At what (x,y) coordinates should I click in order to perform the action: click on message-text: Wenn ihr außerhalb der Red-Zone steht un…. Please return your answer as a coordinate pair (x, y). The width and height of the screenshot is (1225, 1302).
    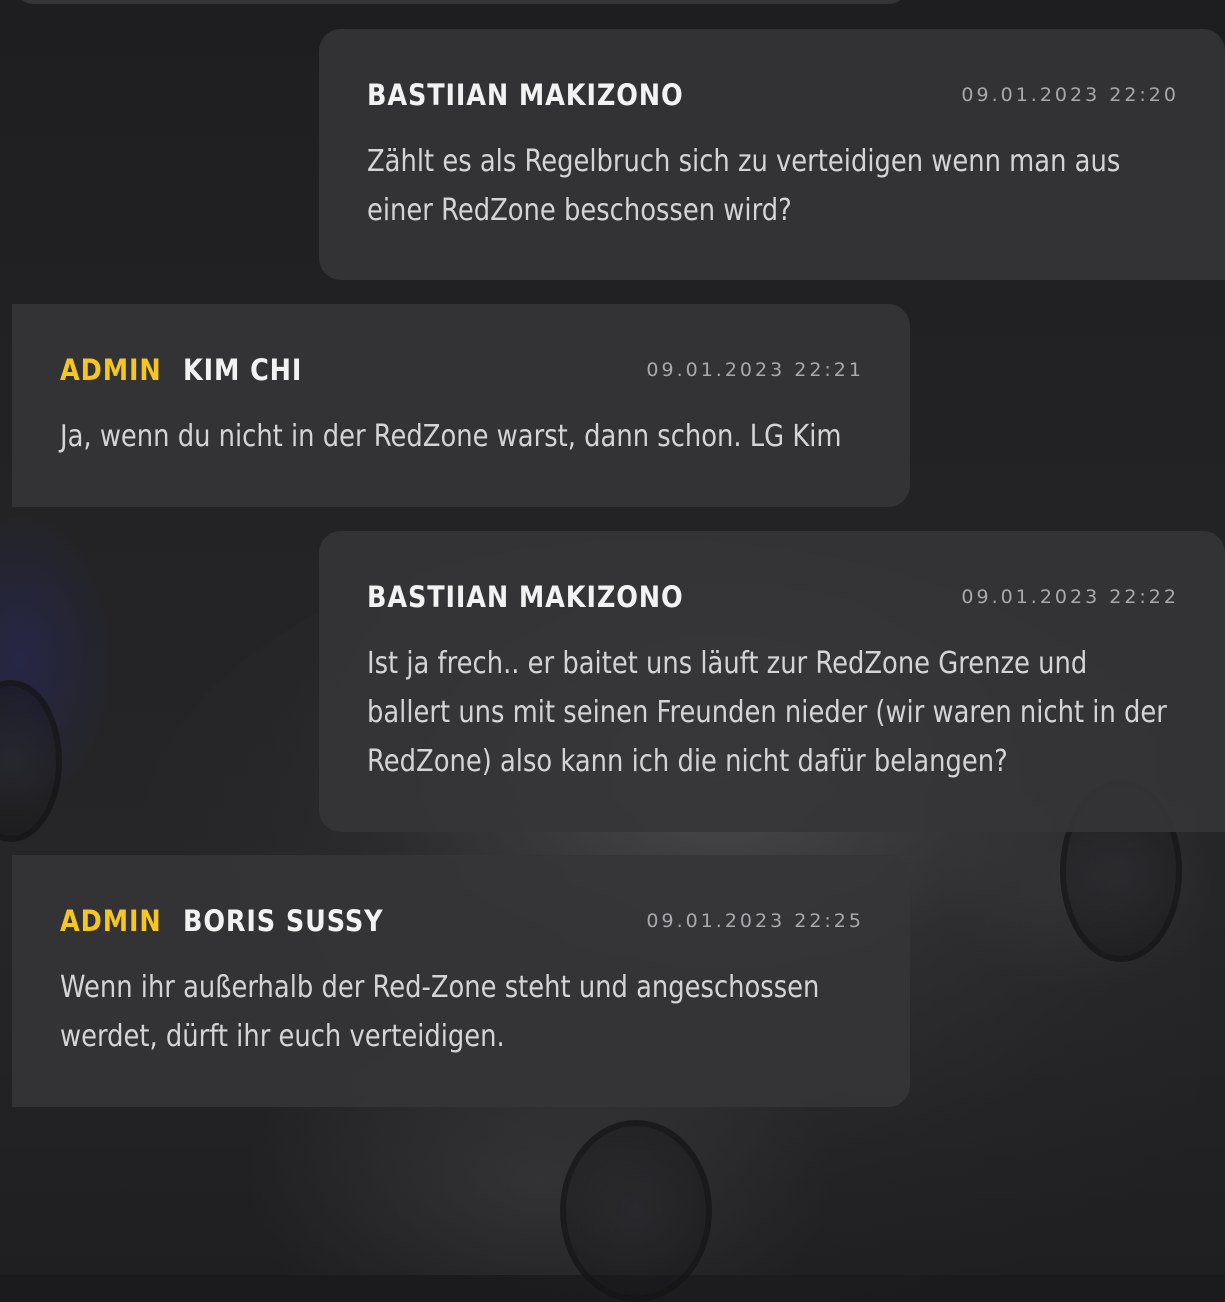
    Looking at the image, I should click on (440, 1012).